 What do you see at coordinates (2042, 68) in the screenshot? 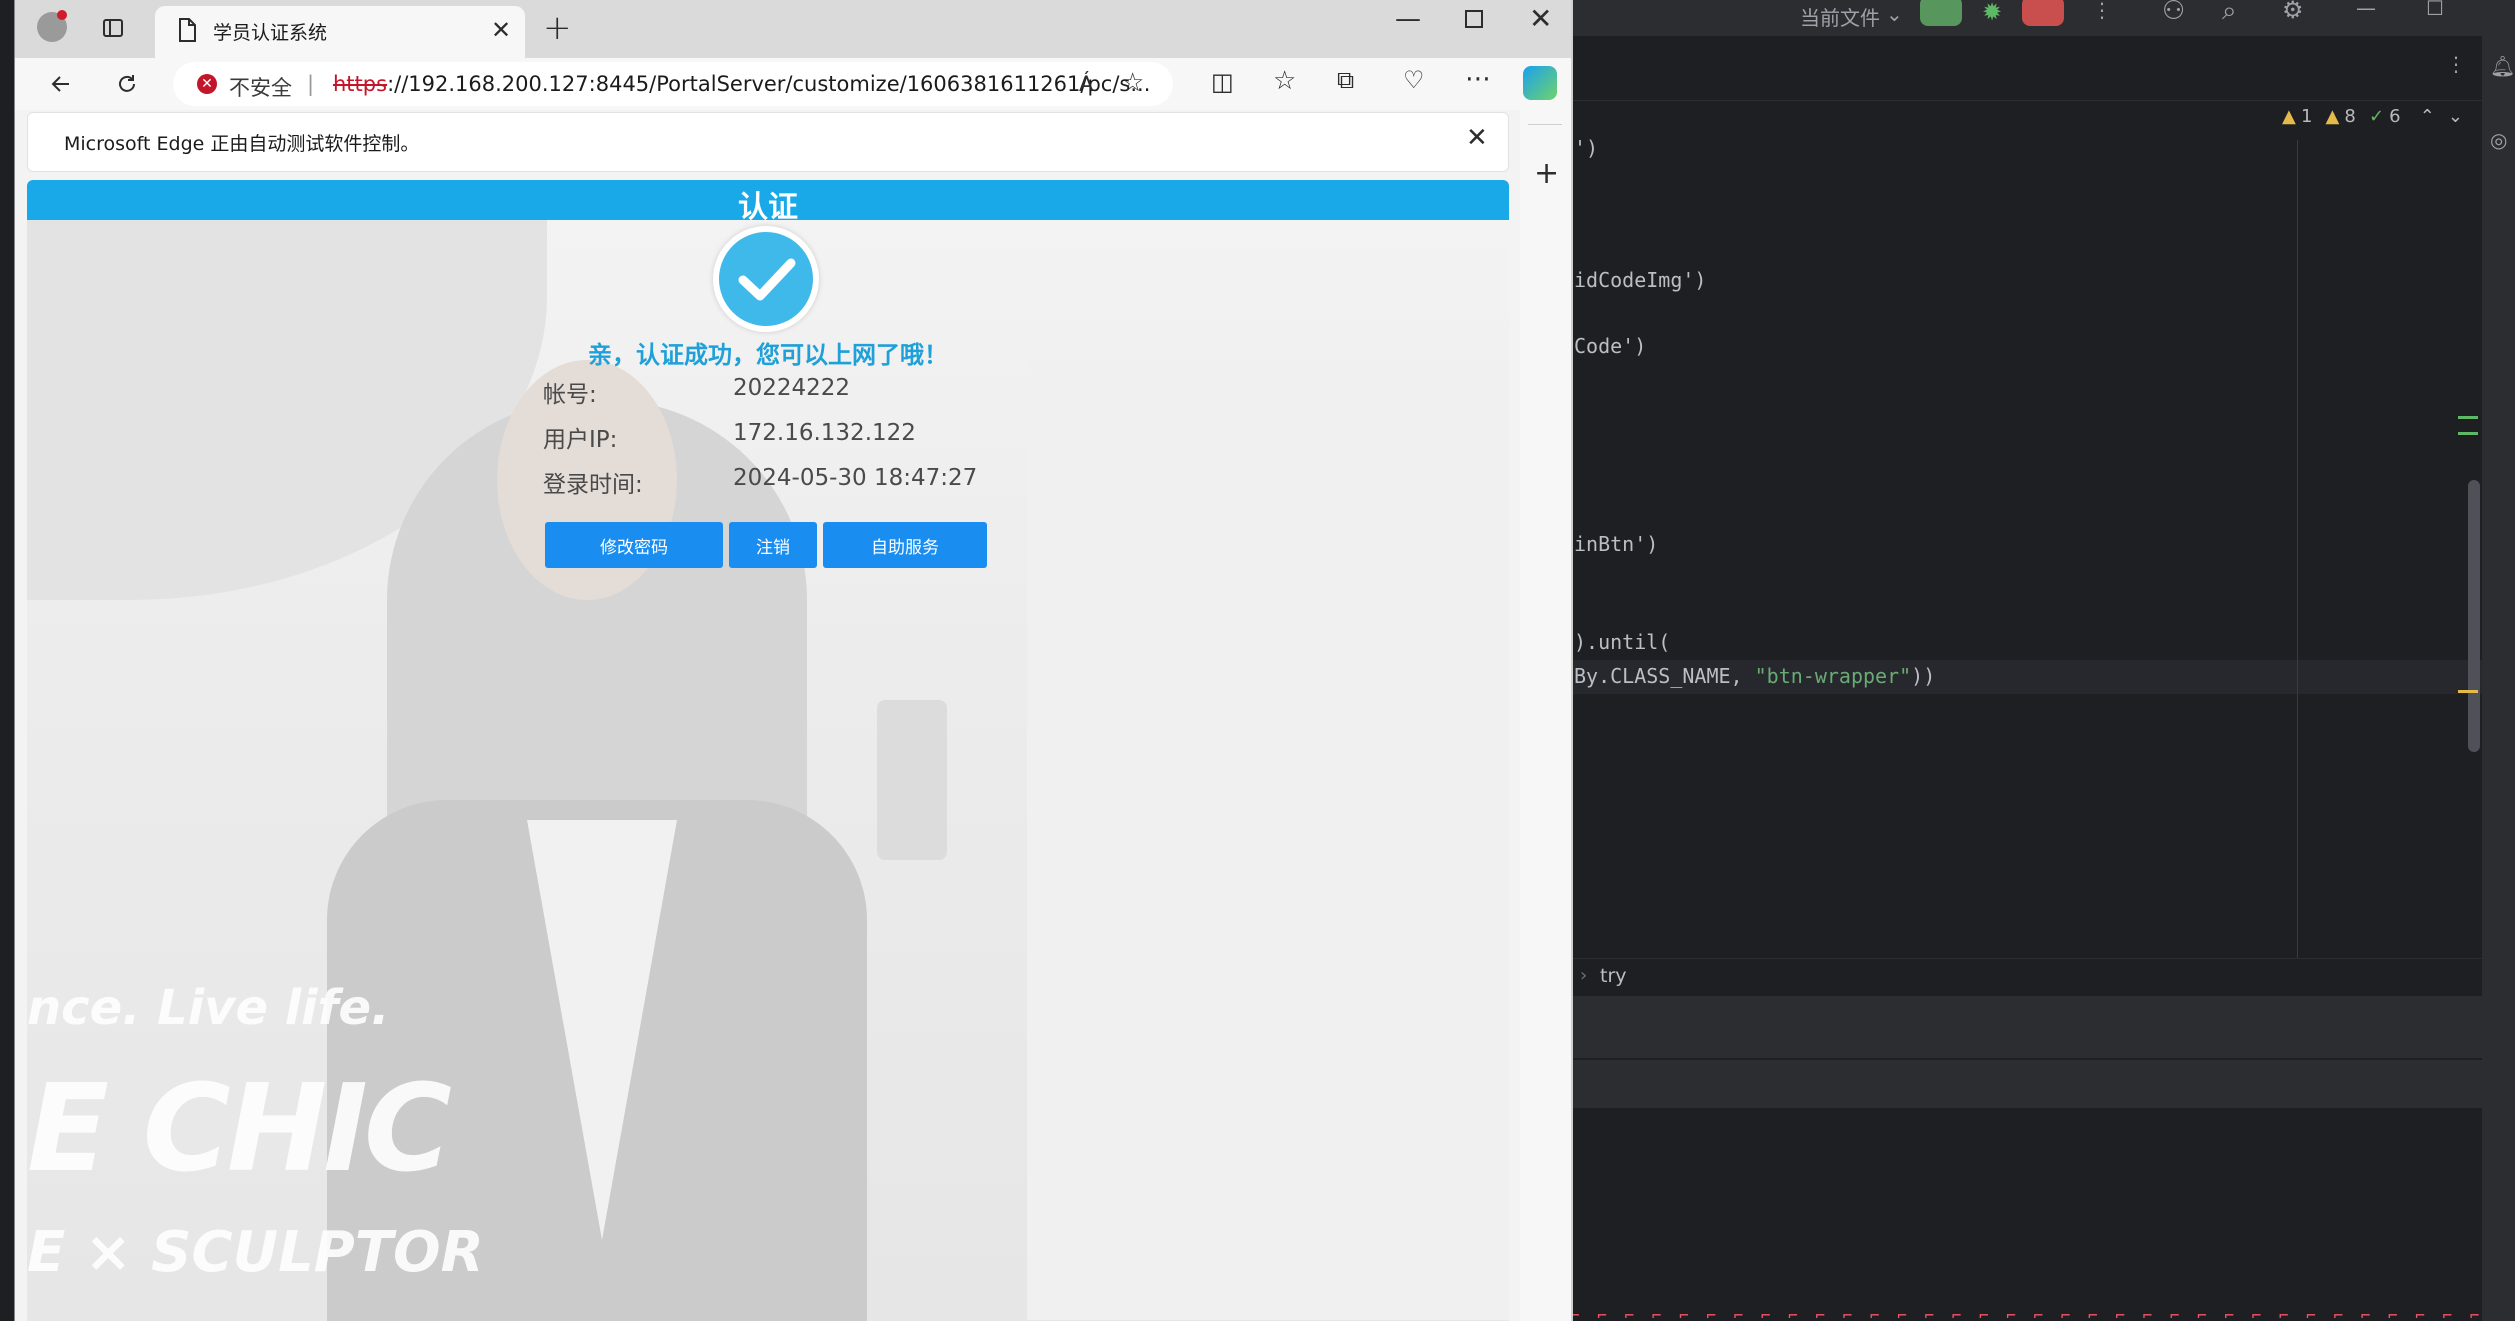
I see `ide-editor-tabs: ⋮` at bounding box center [2042, 68].